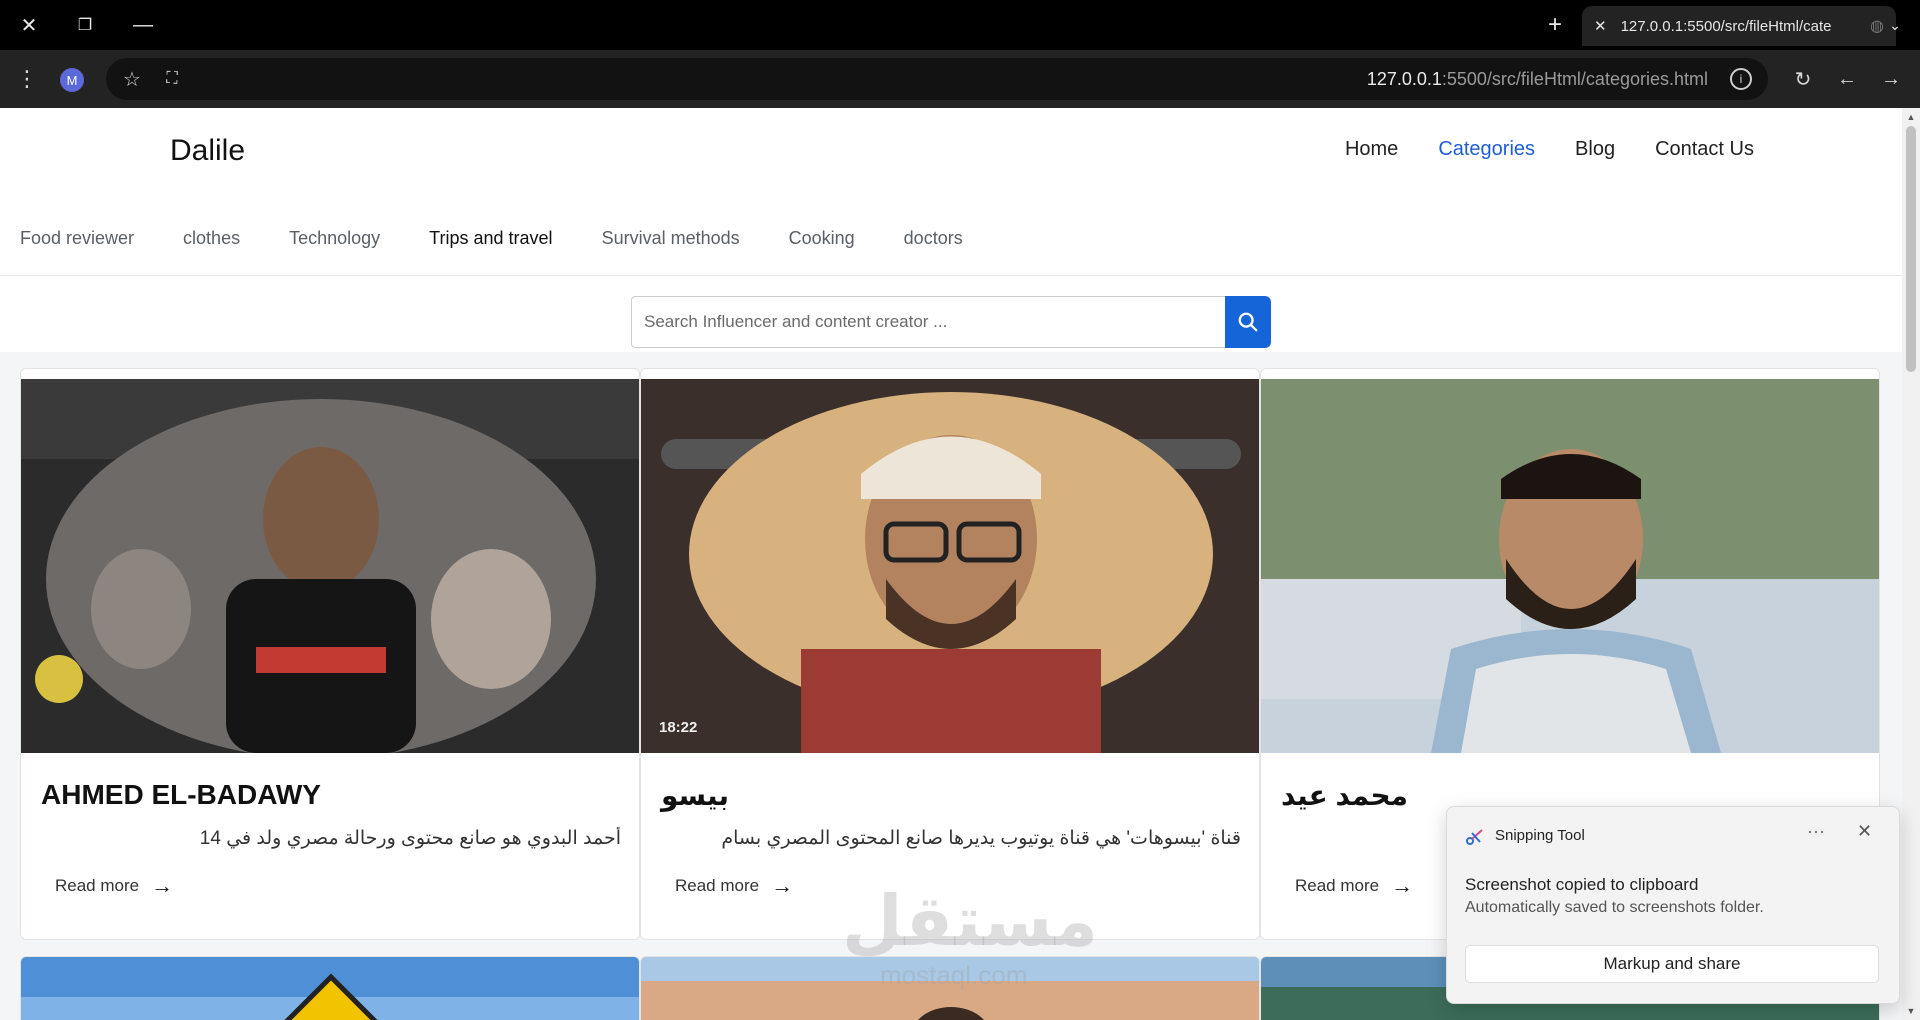  What do you see at coordinates (1555, 25) in the screenshot?
I see `new-tab-icon: +` at bounding box center [1555, 25].